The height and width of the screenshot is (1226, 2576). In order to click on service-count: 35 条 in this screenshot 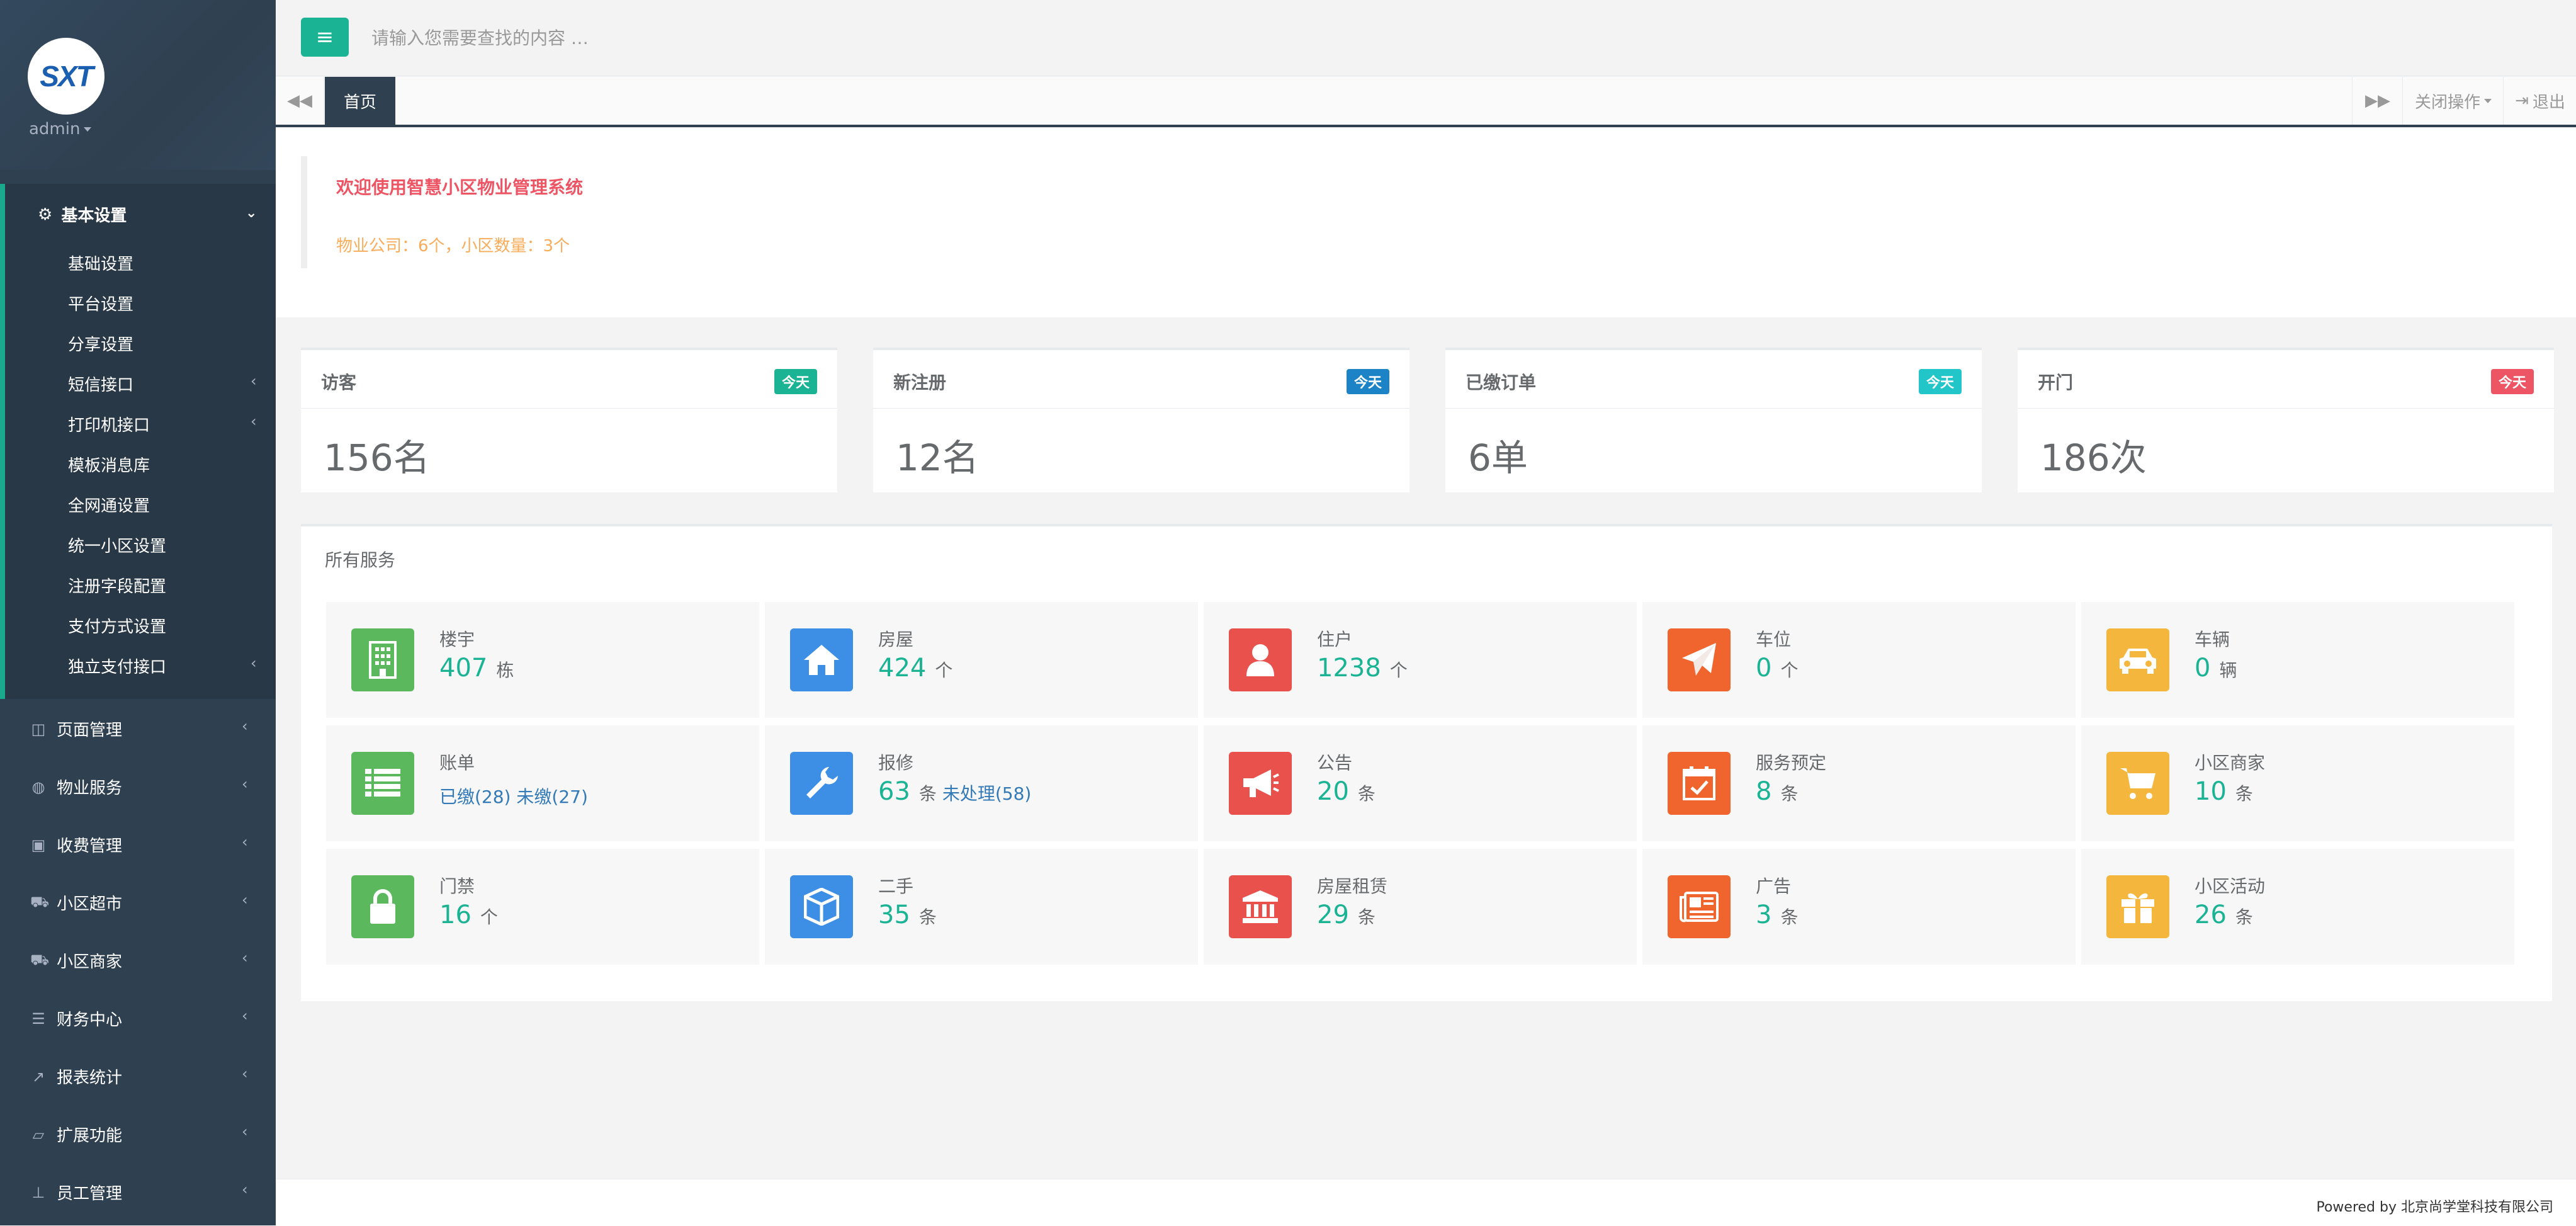, I will do `click(907, 914)`.